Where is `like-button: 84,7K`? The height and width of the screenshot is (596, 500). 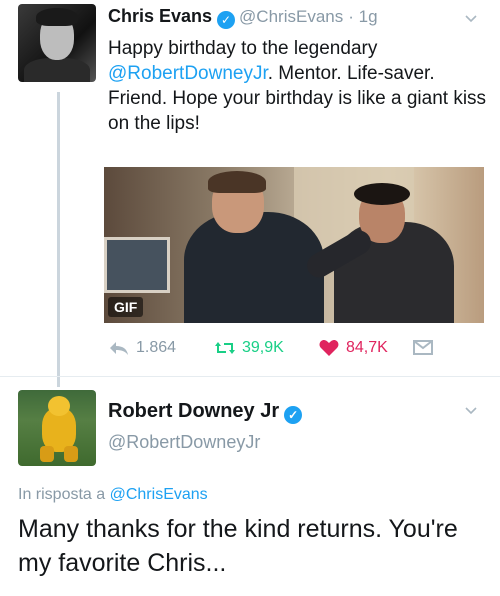
like-button: 84,7K is located at coordinates (353, 348).